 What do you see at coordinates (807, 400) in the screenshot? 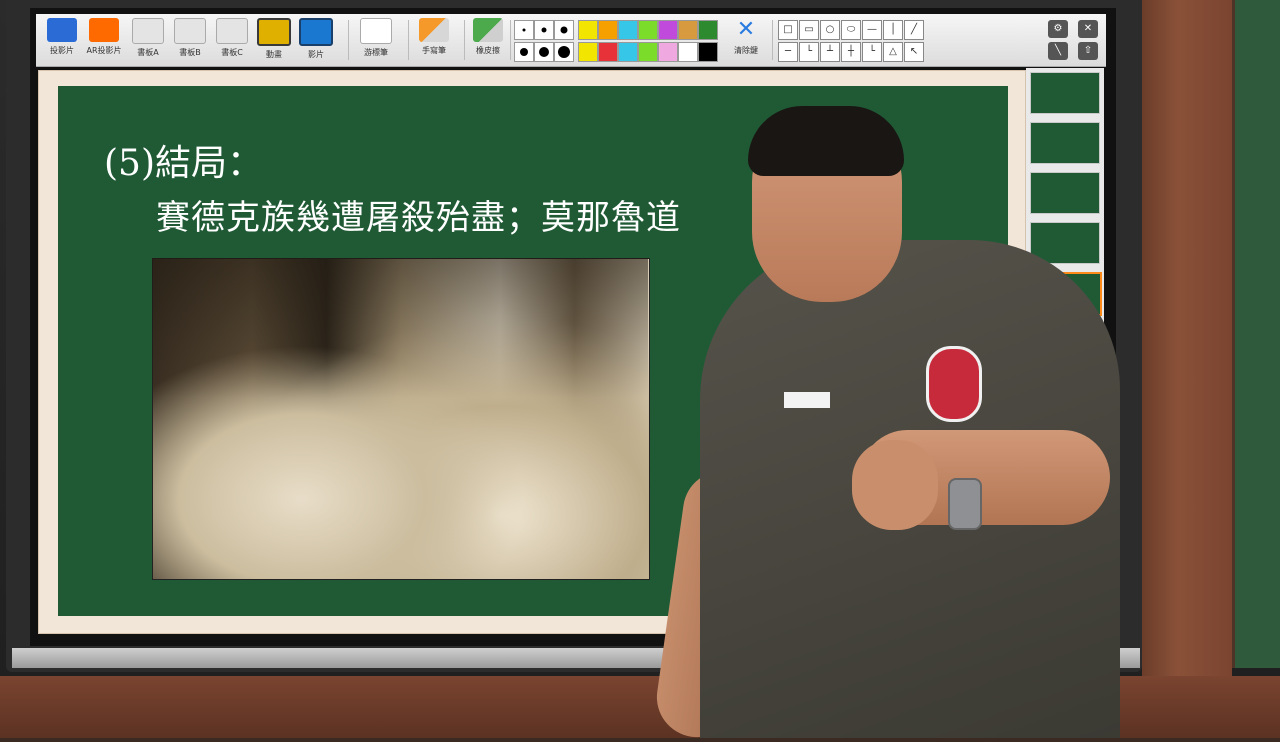
I see `shirt-nametag` at bounding box center [807, 400].